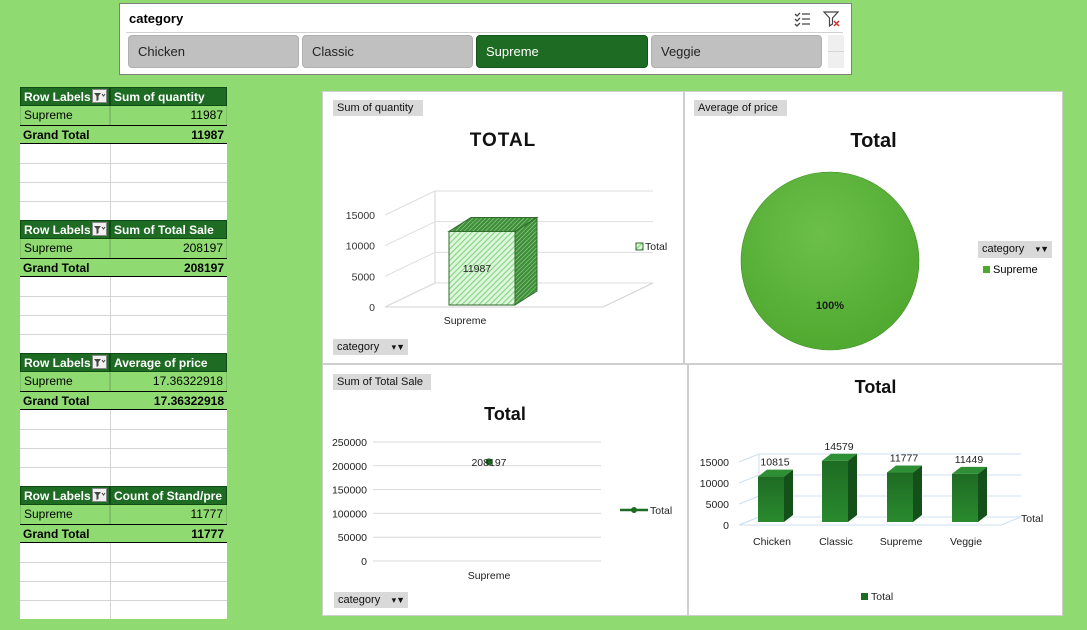 The height and width of the screenshot is (630, 1087). Describe the element at coordinates (387, 51) in the screenshot. I see `slicer-item-classic: Classic` at that location.